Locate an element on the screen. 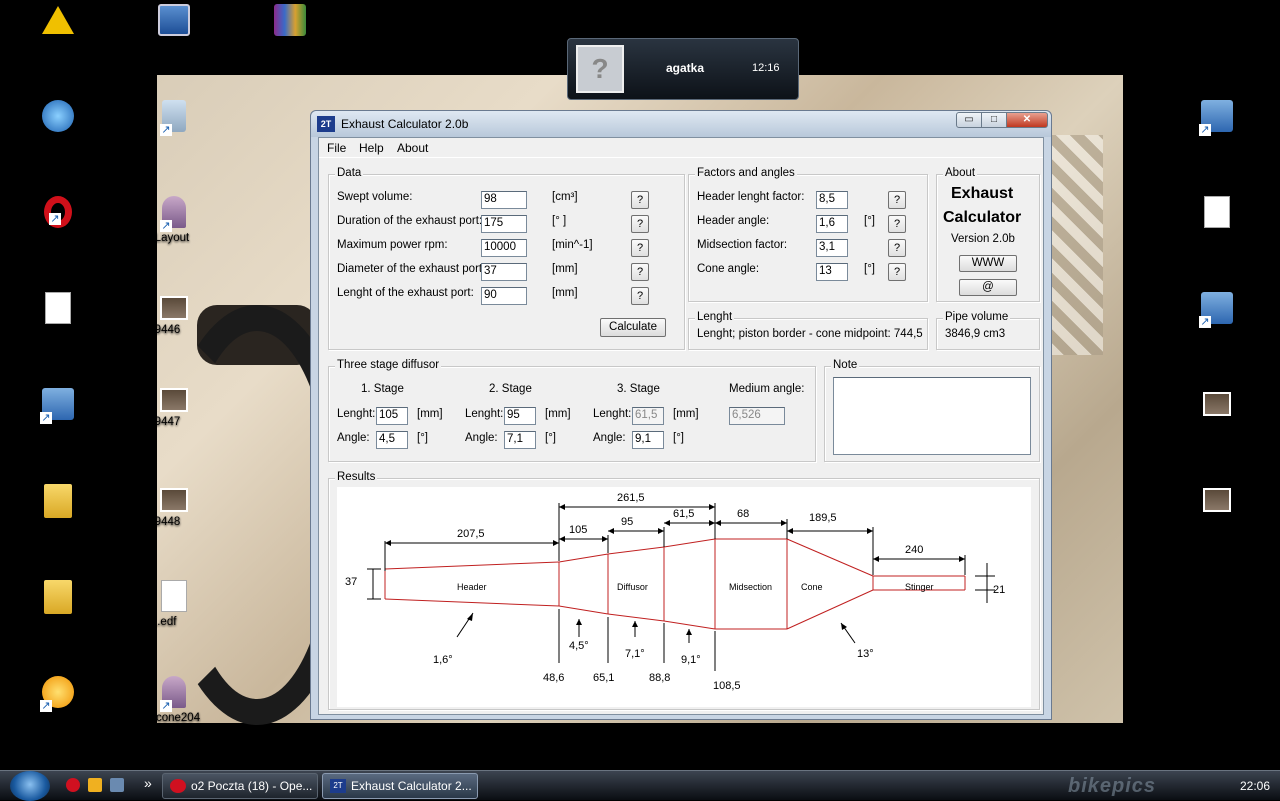  dim-header-diameter: 37 is located at coordinates (351, 582).